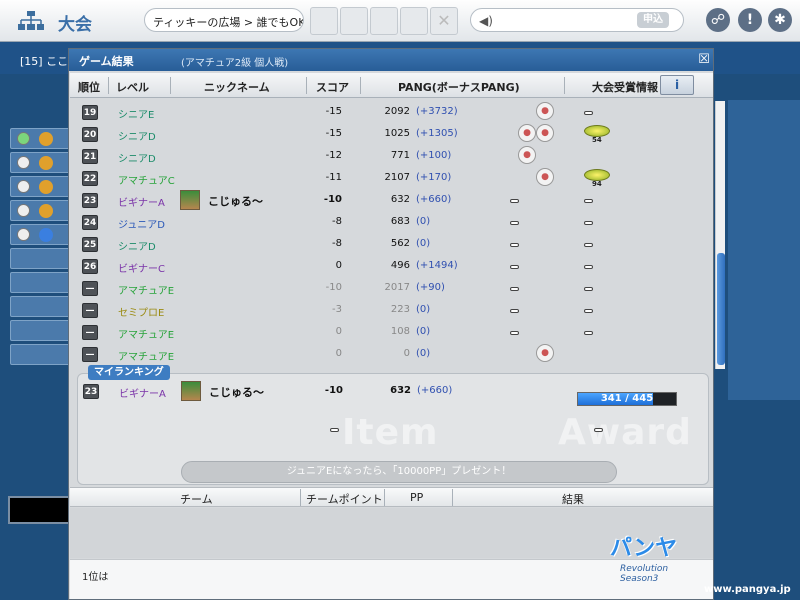  Describe the element at coordinates (750, 20) in the screenshot. I see `help-icon: !` at that location.